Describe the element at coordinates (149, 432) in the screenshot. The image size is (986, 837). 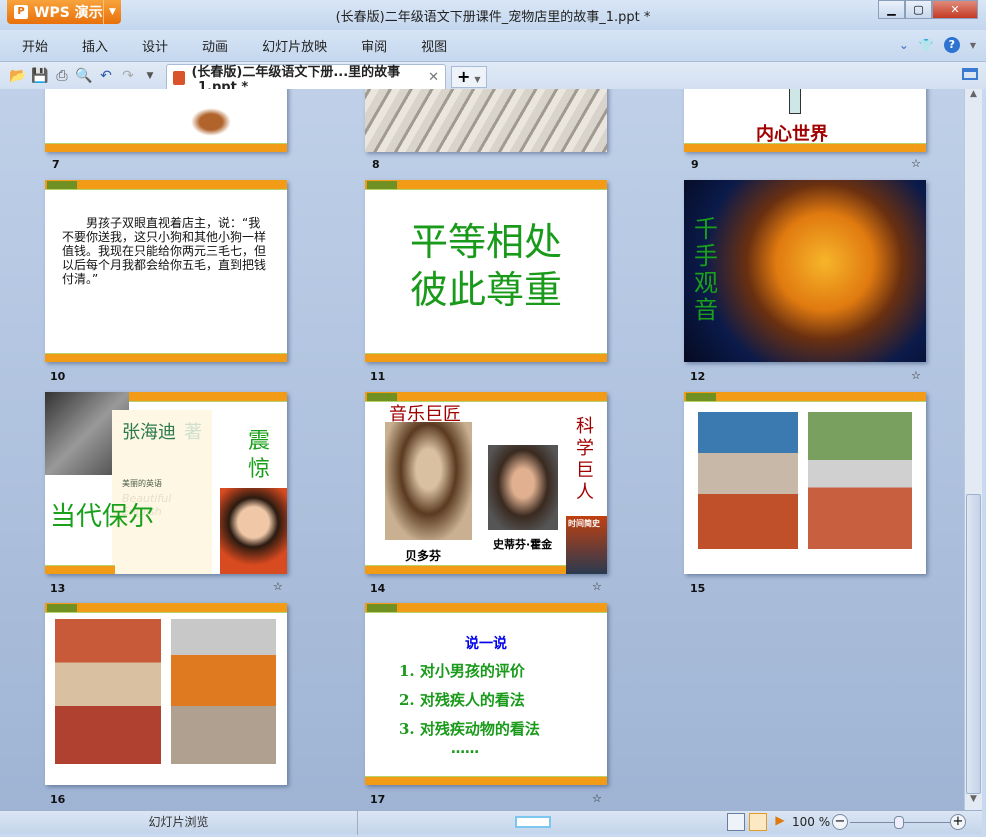
I see `book-author: 张海迪` at that location.